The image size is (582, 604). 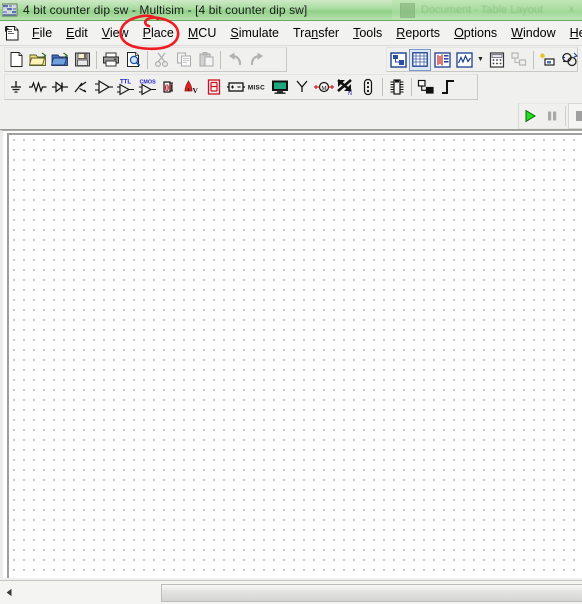 I want to click on place-ni-button: N, so click(x=346, y=87).